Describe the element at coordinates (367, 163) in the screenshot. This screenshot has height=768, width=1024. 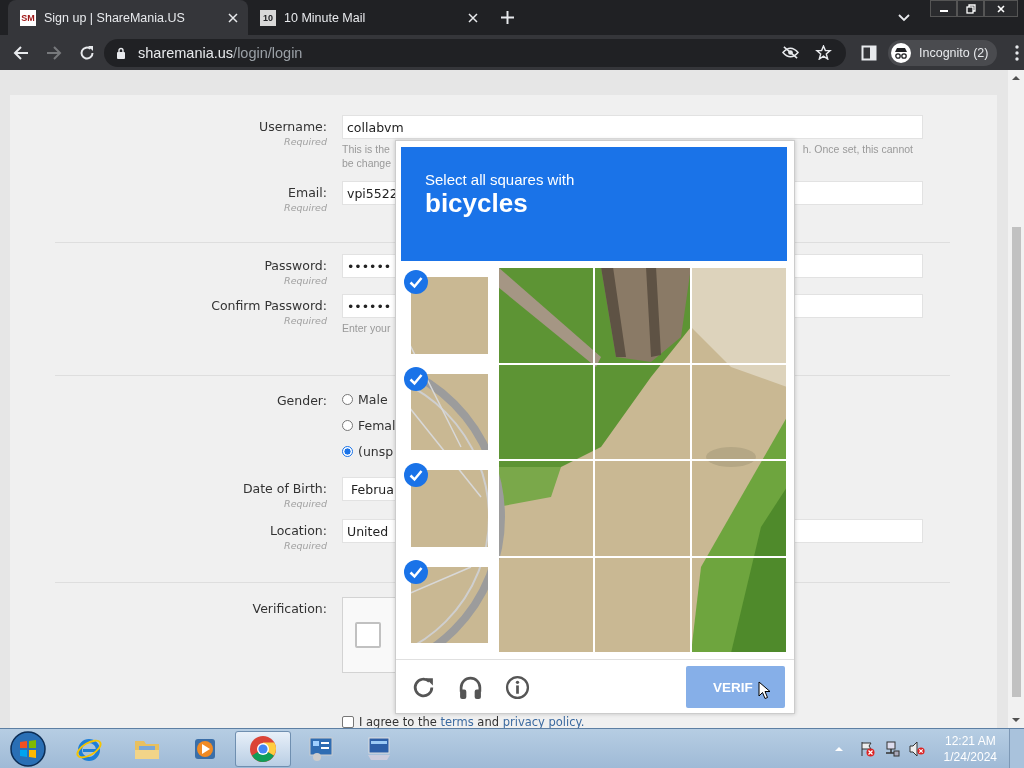
I see `hint-text: be change` at that location.